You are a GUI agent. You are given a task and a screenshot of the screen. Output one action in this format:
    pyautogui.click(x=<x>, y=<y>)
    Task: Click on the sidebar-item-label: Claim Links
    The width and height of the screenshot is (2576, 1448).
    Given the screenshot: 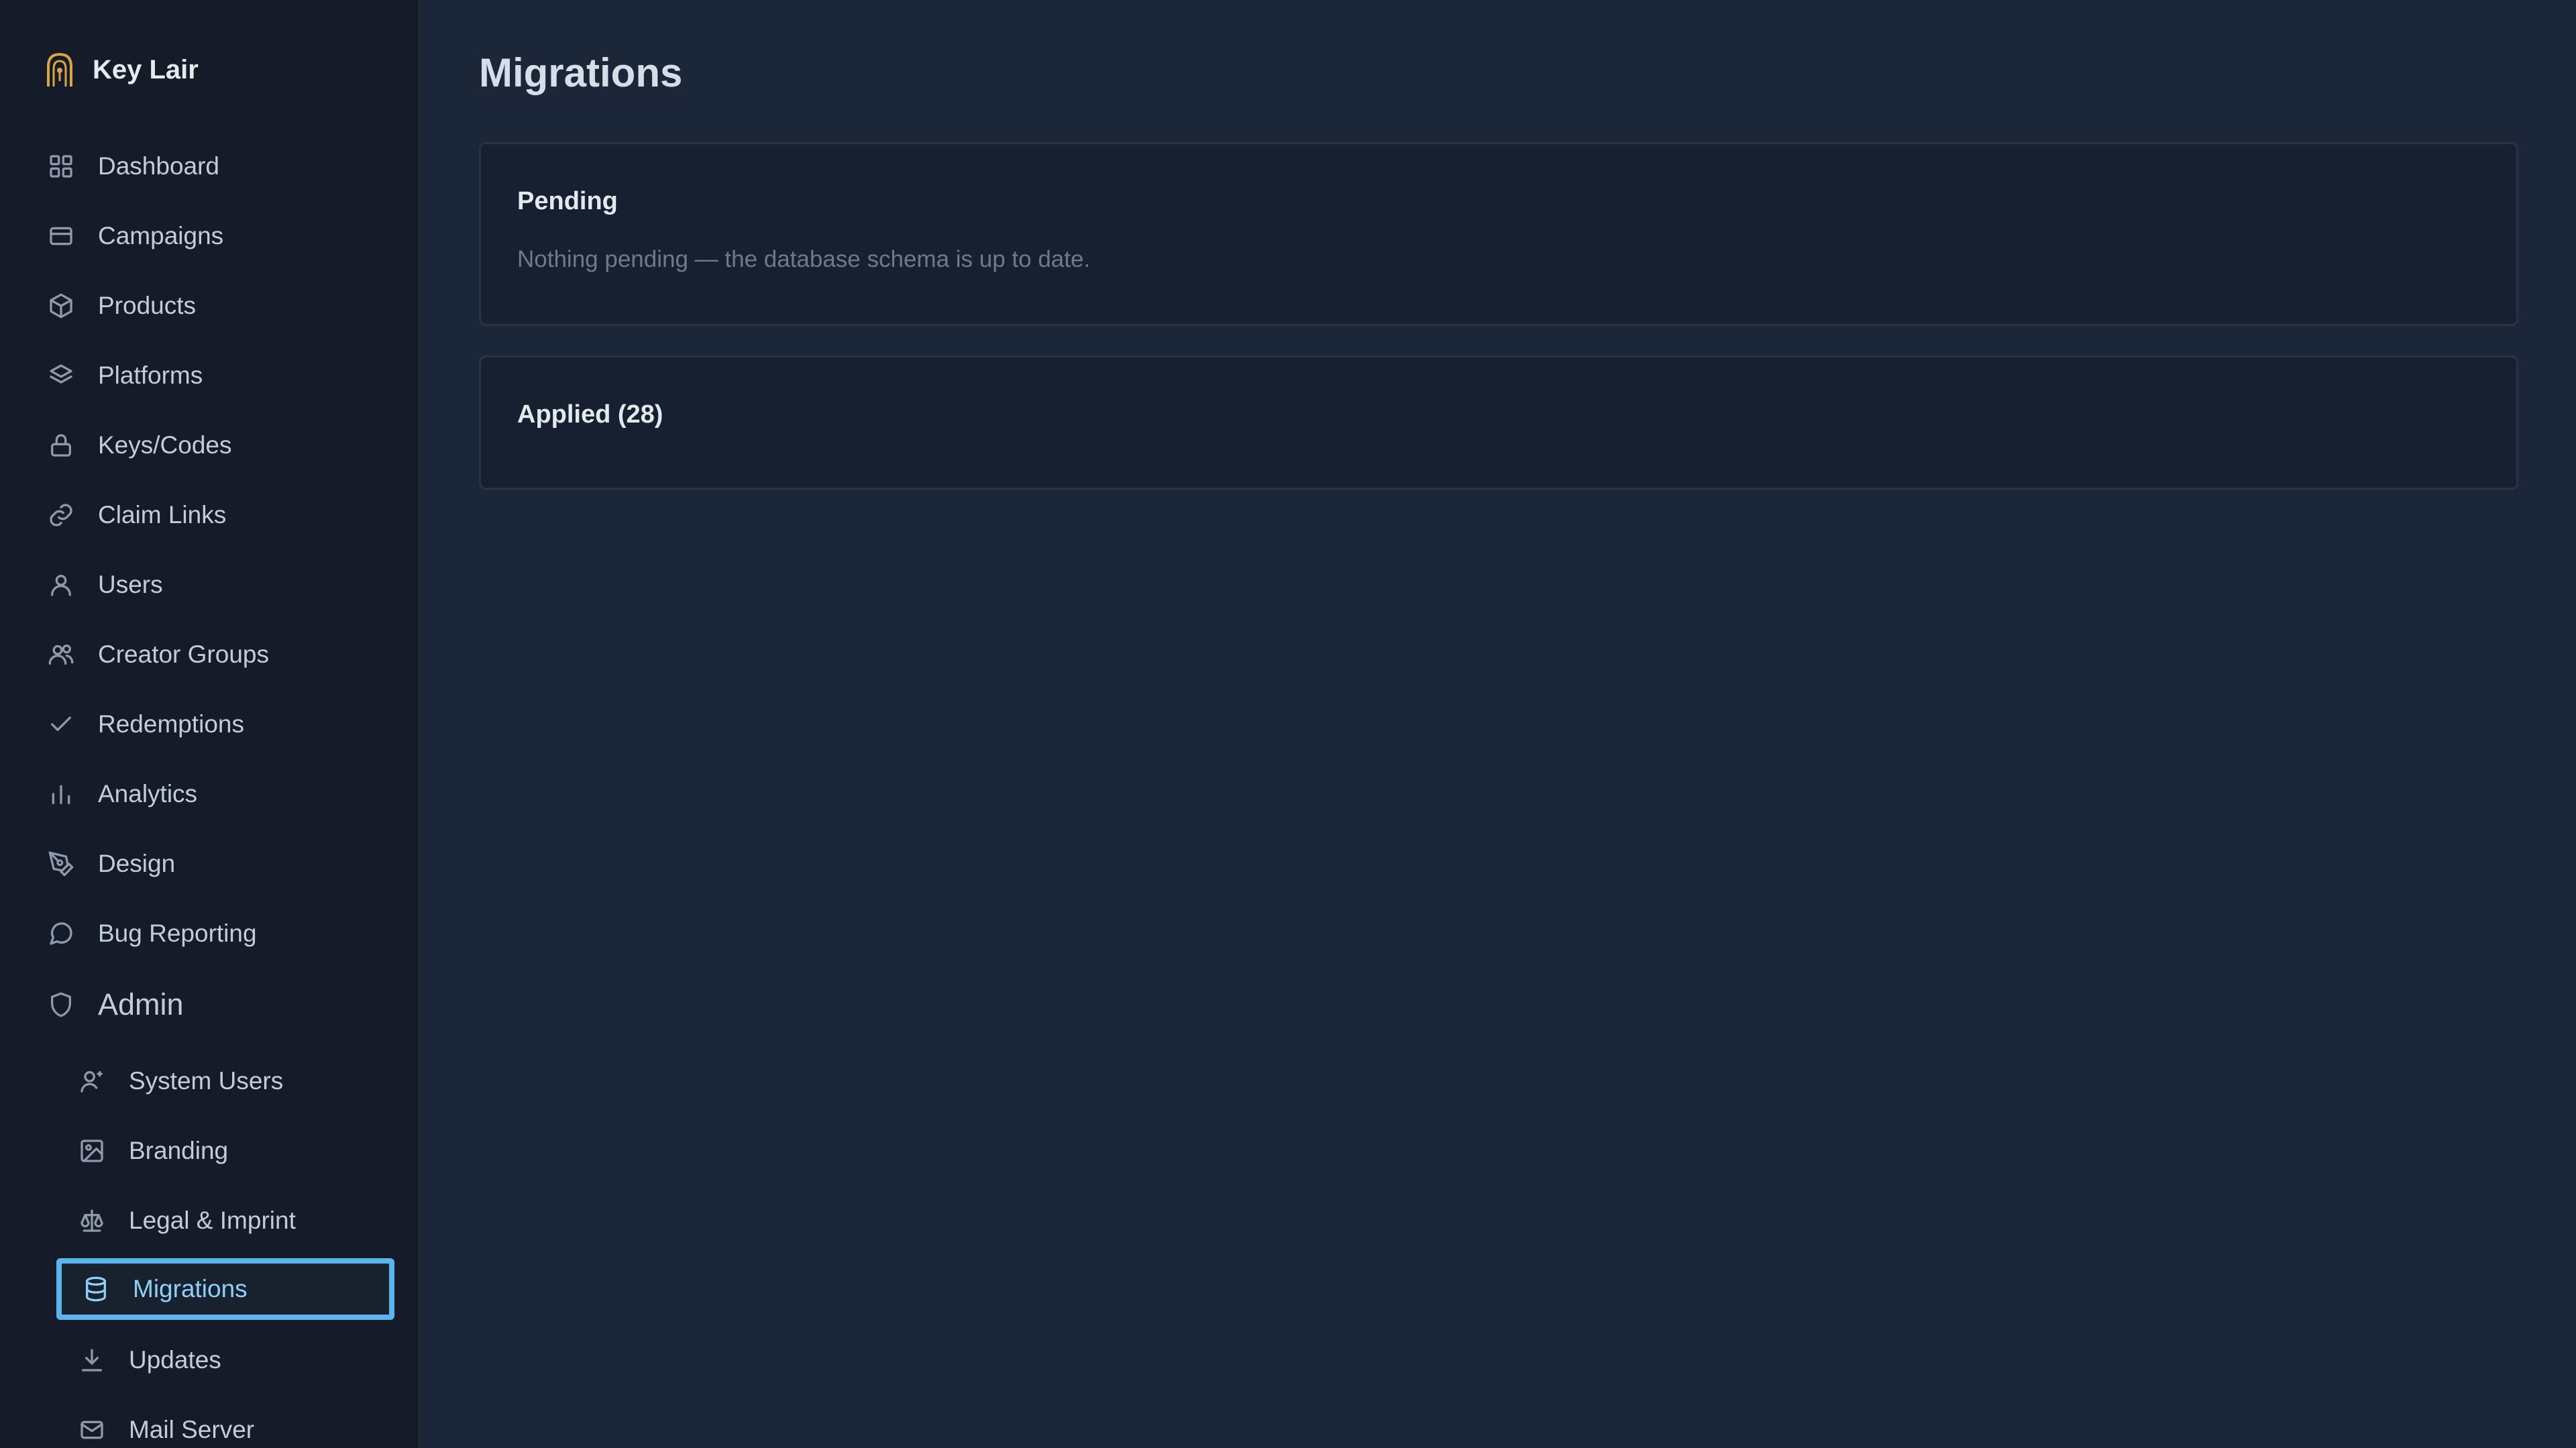 What is the action you would take?
    pyautogui.click(x=162, y=514)
    